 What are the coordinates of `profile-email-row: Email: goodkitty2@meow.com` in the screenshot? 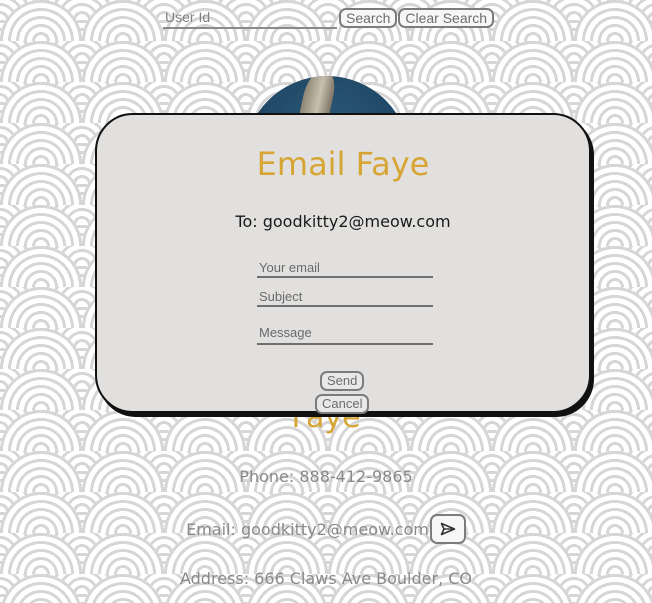 It's located at (326, 529).